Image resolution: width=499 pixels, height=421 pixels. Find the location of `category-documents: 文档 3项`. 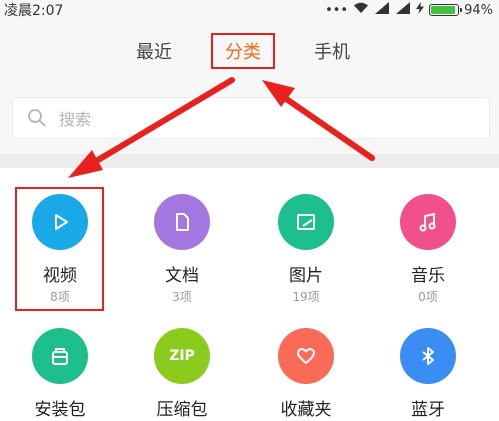

category-documents: 文档 3项 is located at coordinates (182, 249).